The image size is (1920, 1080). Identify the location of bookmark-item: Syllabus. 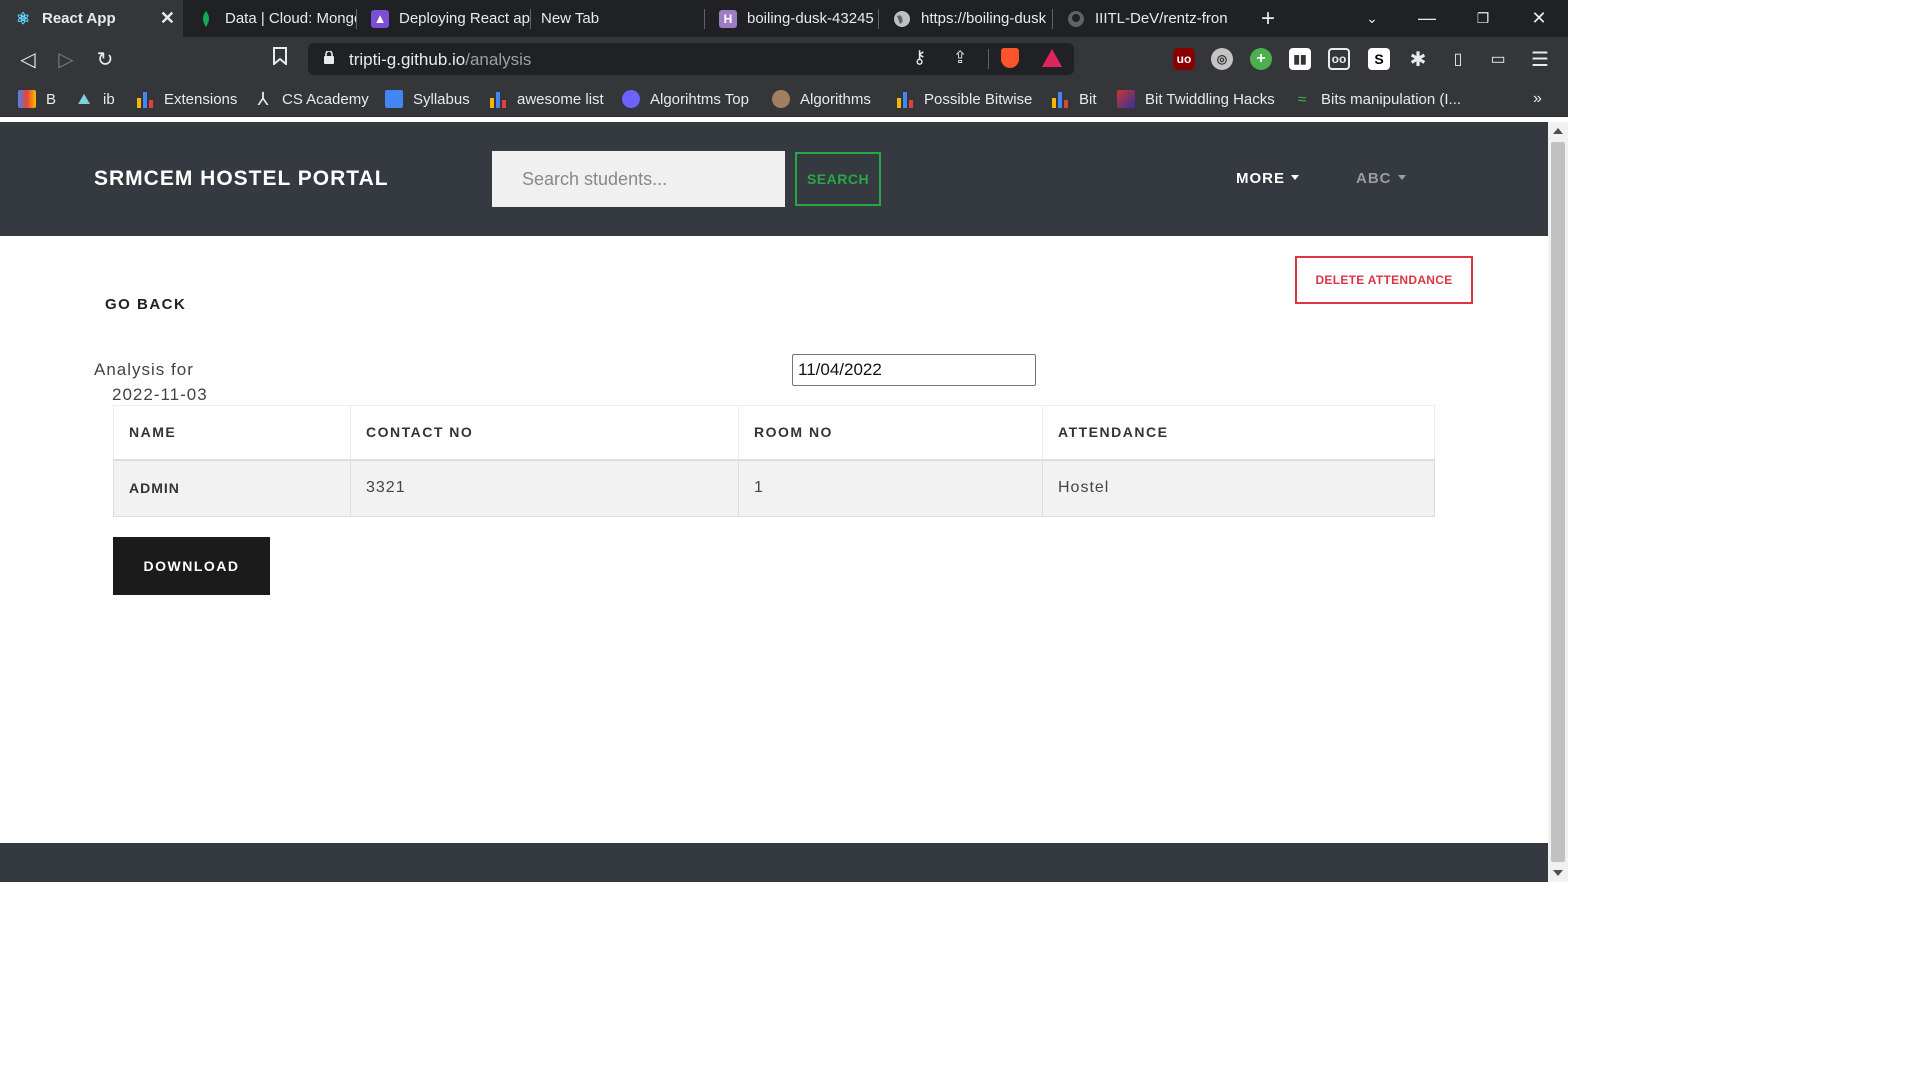
(427, 99).